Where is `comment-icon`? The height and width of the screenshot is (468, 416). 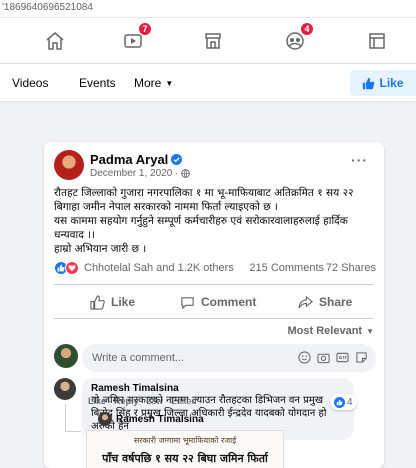 comment-icon is located at coordinates (187, 302).